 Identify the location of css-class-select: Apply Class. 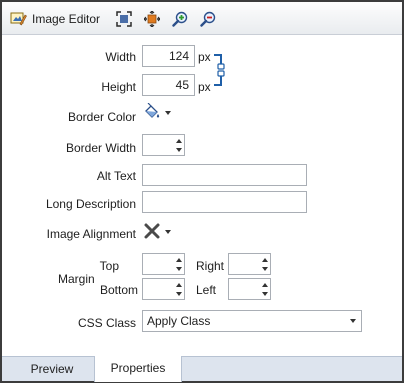
(252, 321).